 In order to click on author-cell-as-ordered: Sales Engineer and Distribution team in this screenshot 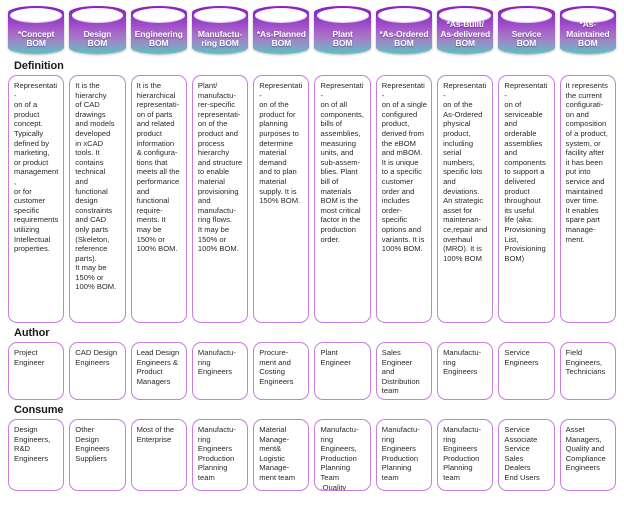, I will do `click(404, 371)`.